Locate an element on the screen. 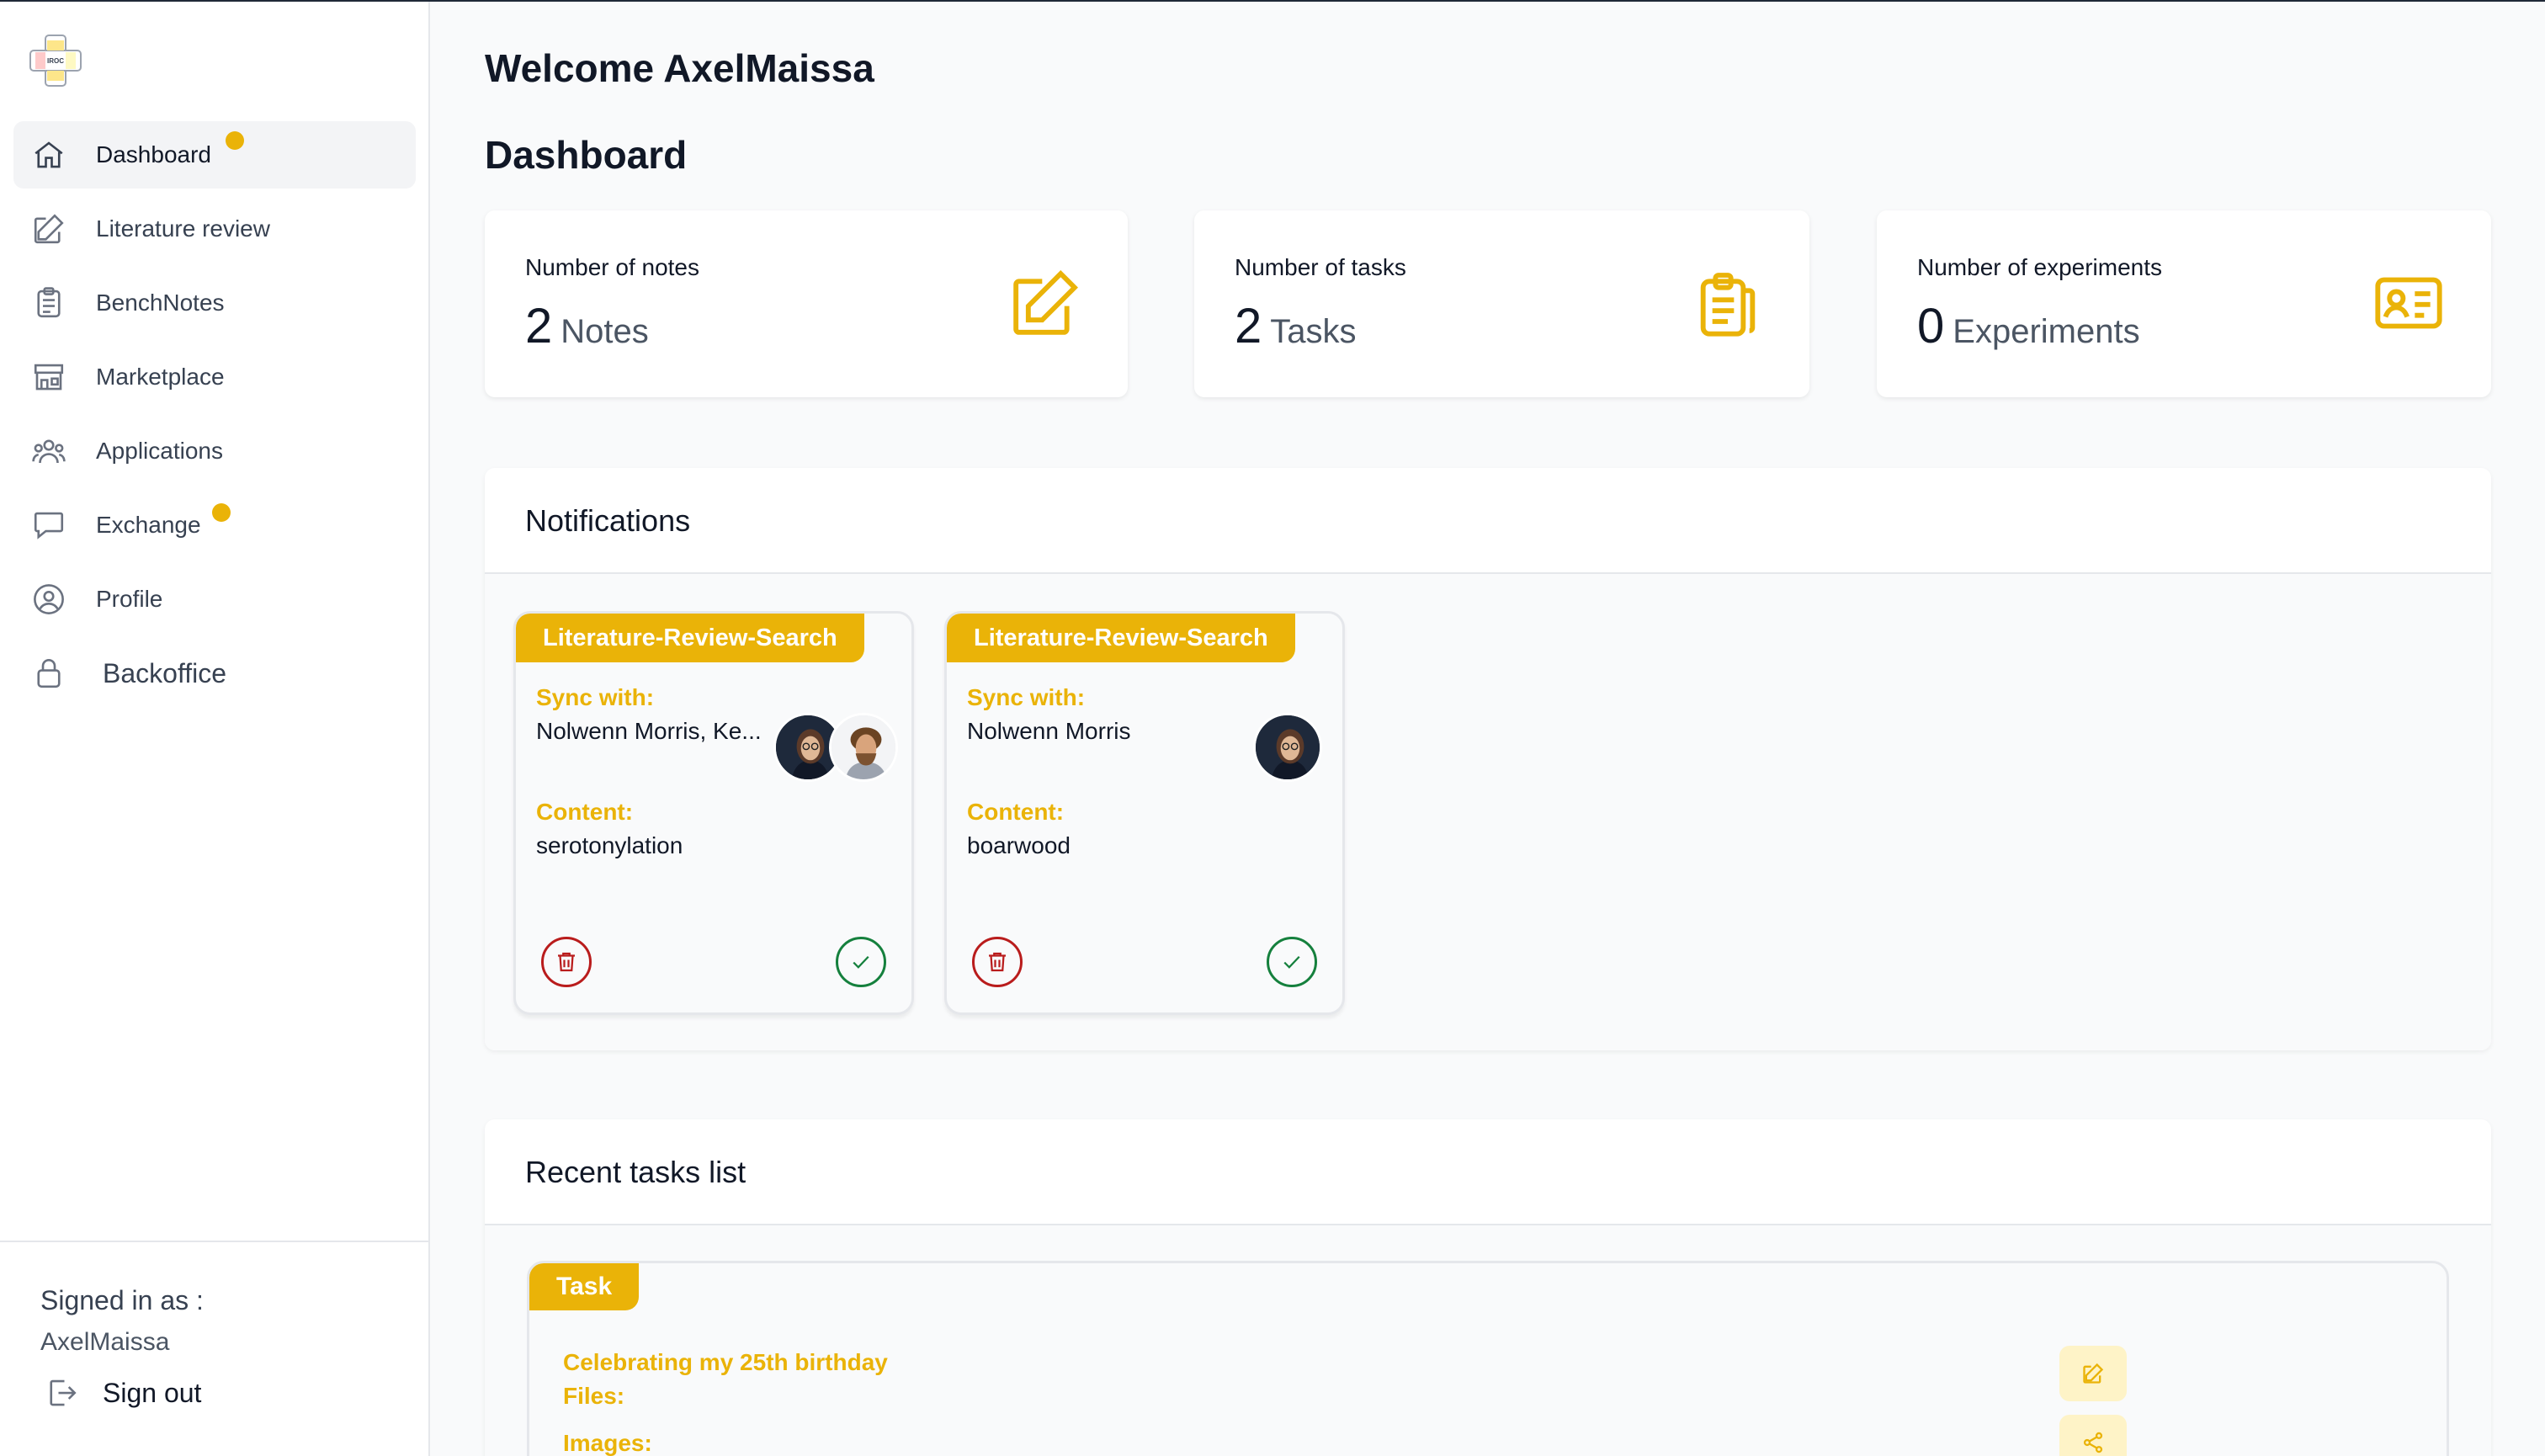 This screenshot has width=2545, height=1456. sign-out-label: Sign out is located at coordinates (153, 1392).